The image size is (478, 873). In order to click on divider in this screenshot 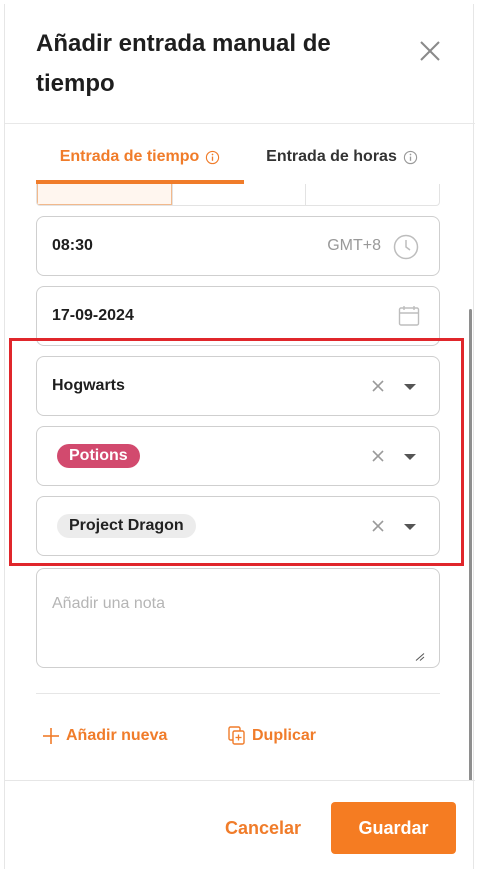, I will do `click(238, 693)`.